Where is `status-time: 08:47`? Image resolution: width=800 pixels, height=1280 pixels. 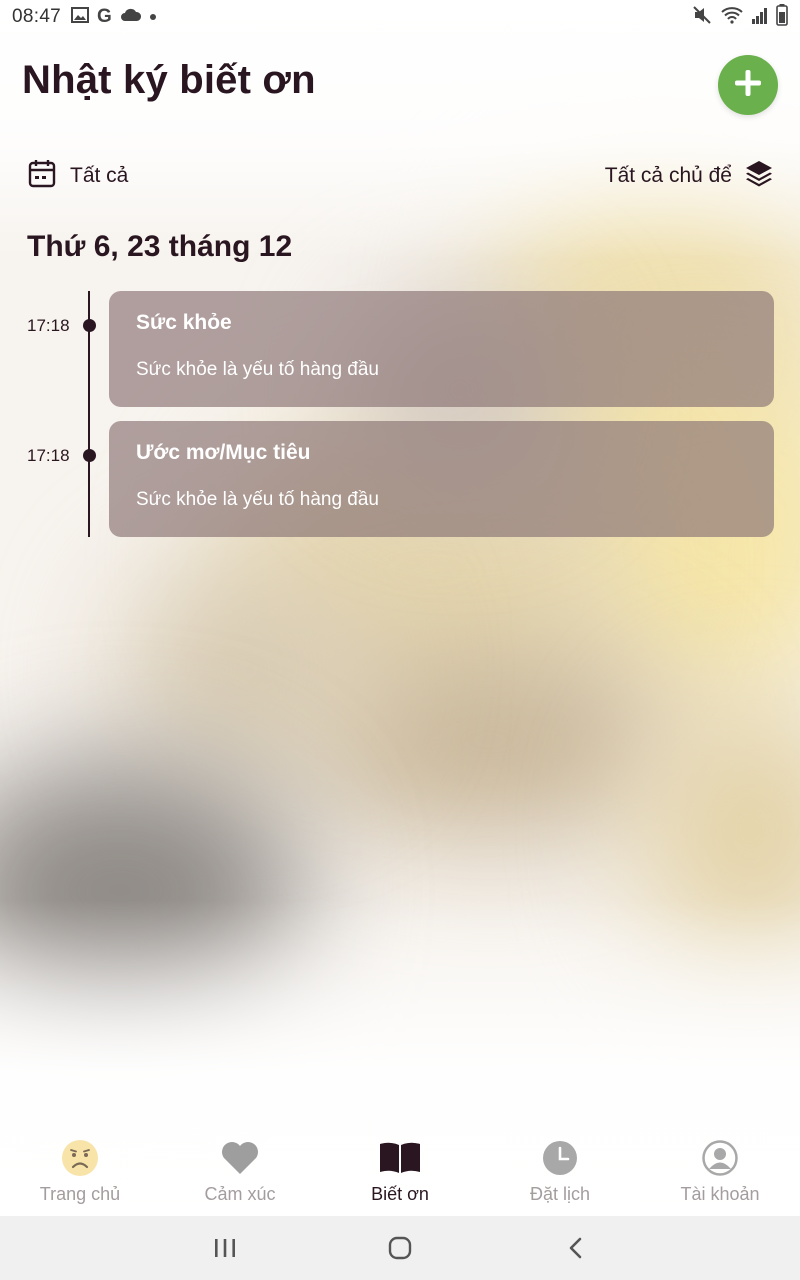 status-time: 08:47 is located at coordinates (37, 16).